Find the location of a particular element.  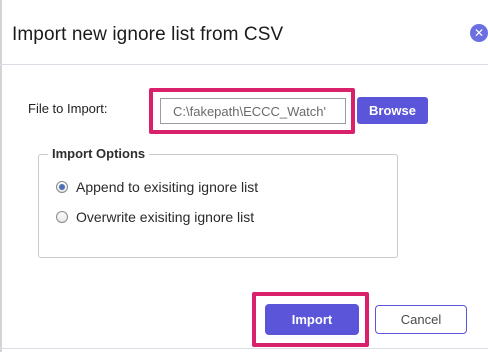

append-radio is located at coordinates (62, 187).